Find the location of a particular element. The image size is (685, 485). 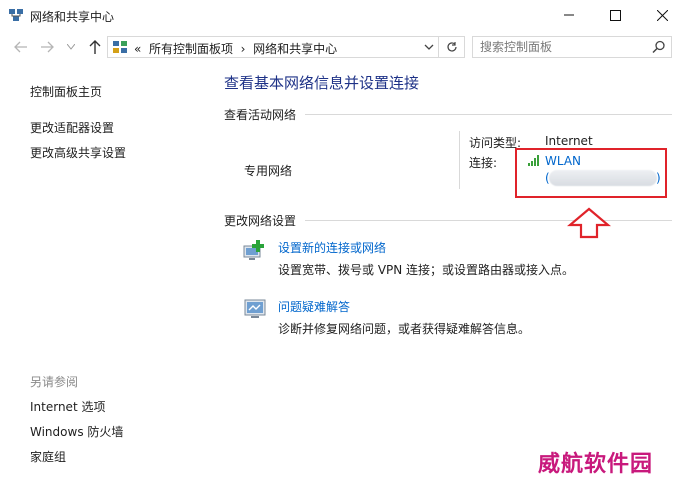

setup-connection-desc: 设置宽带、拨号或 VPN 连接；或设置路由器或接入点。 is located at coordinates (426, 270).